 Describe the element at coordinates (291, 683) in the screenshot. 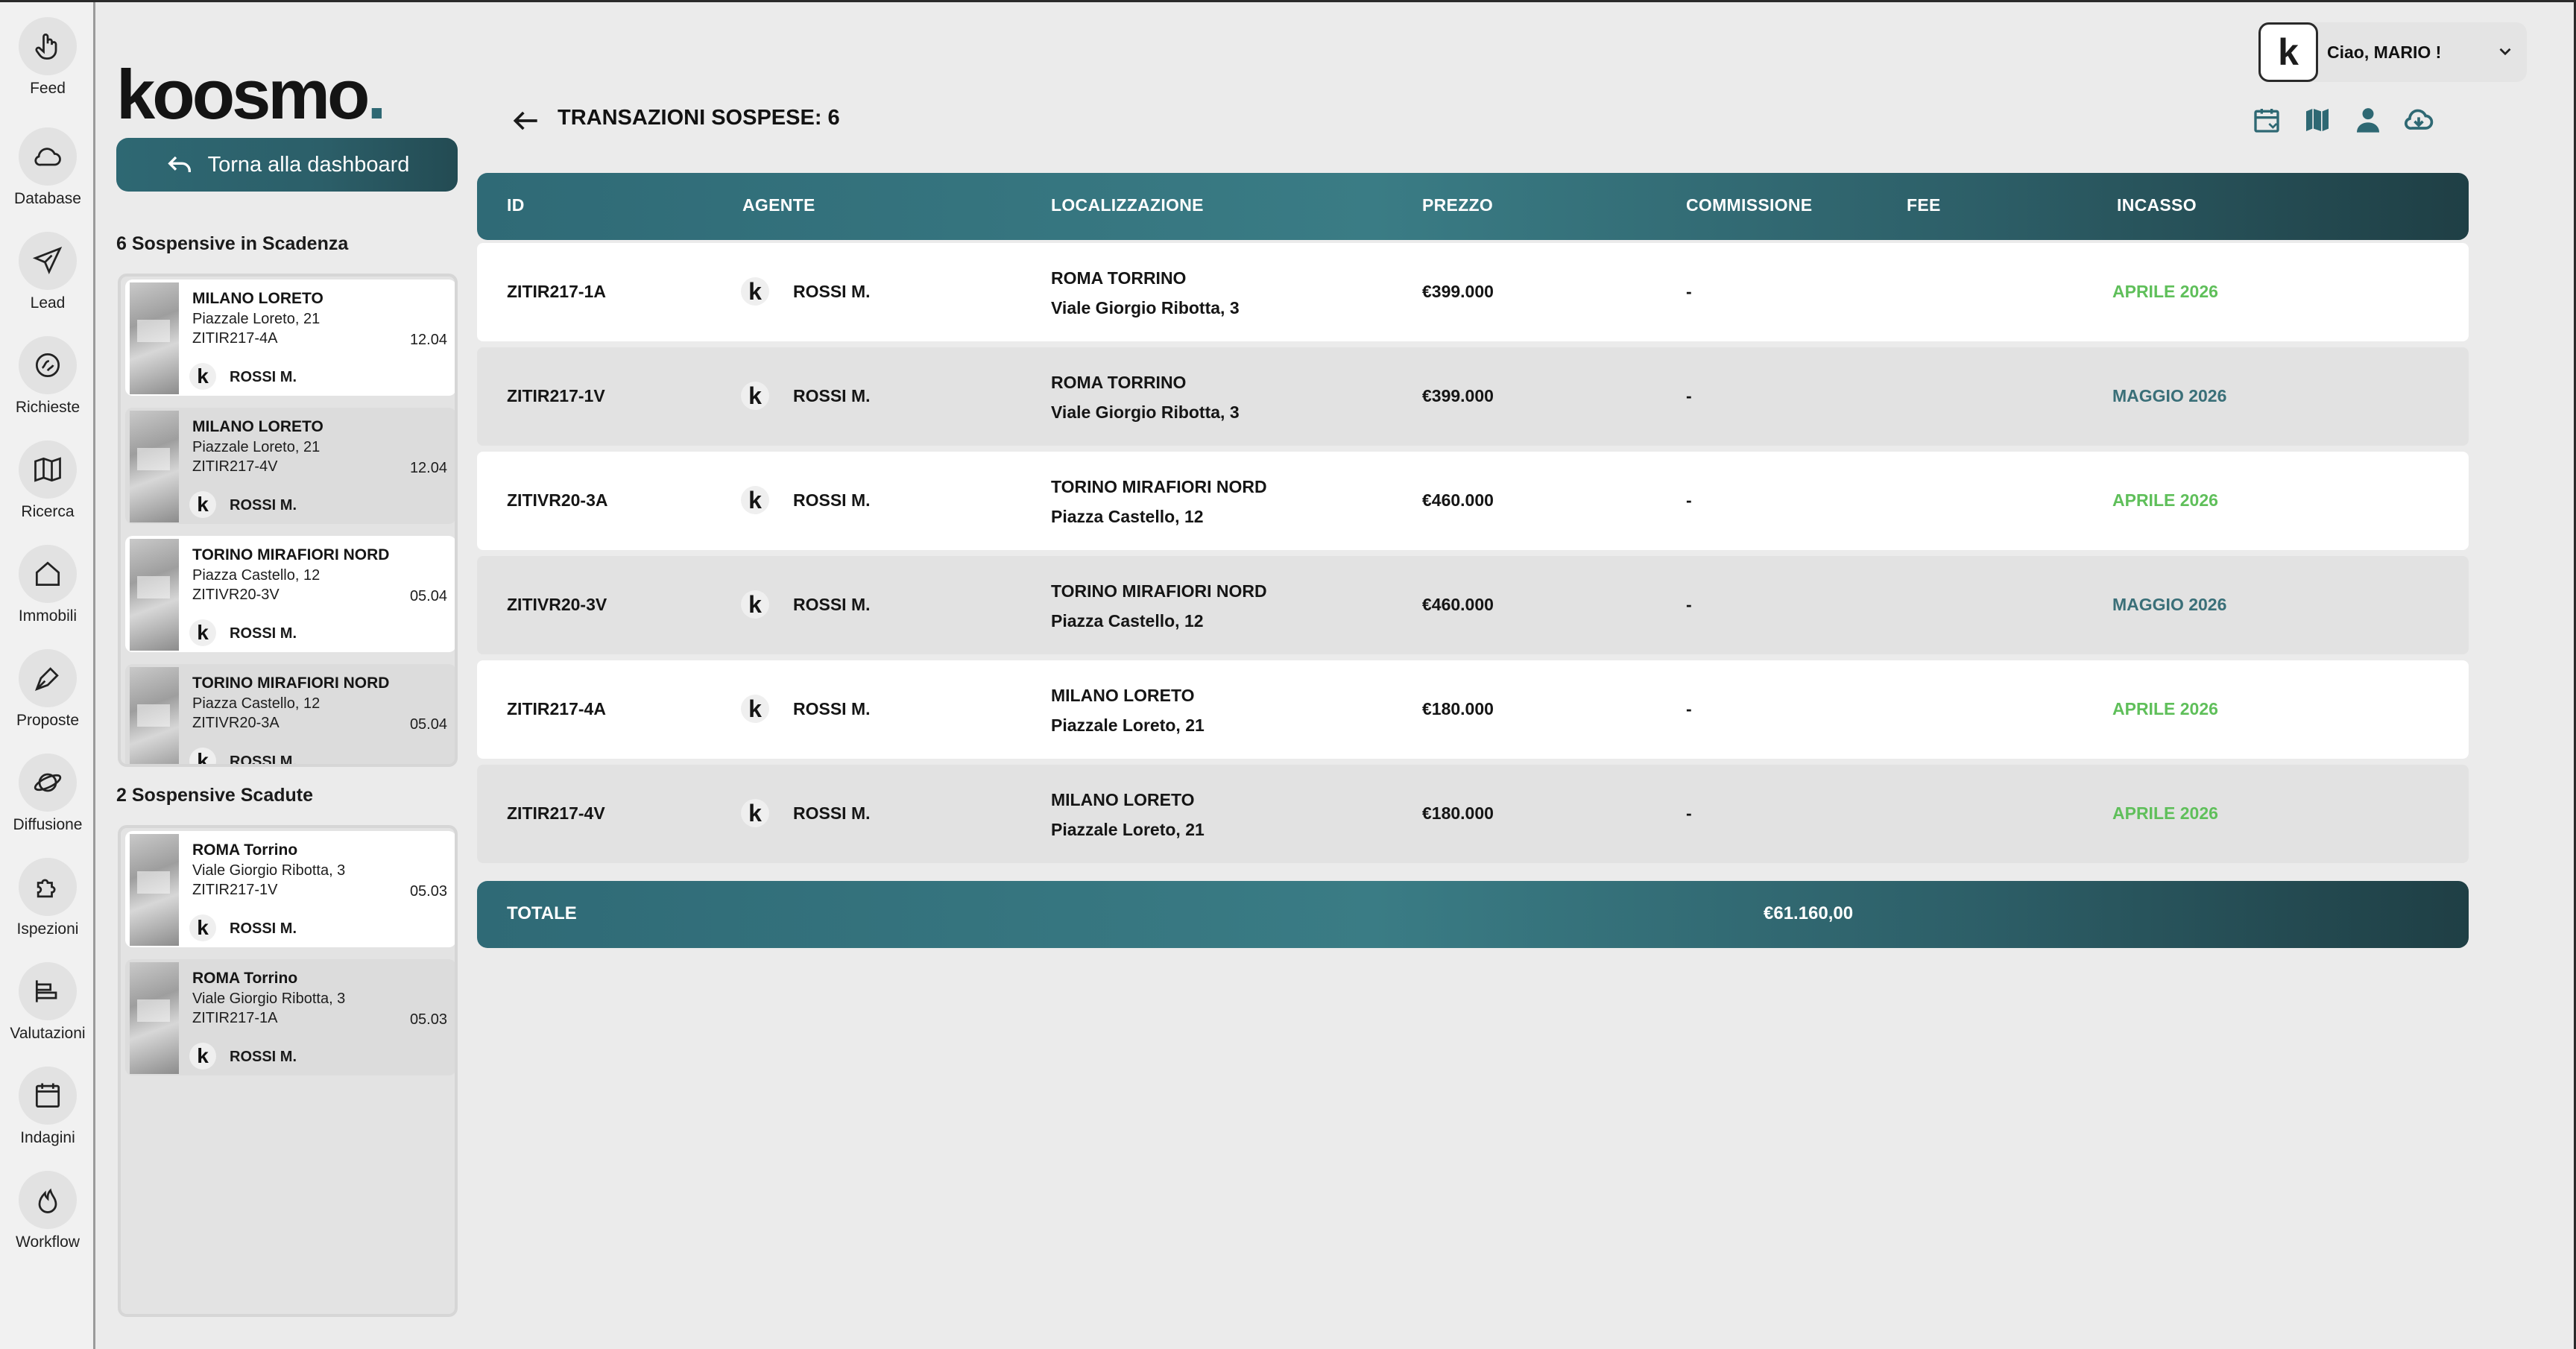

I see `card-city: TORINO MIRAFIORI NORD` at that location.